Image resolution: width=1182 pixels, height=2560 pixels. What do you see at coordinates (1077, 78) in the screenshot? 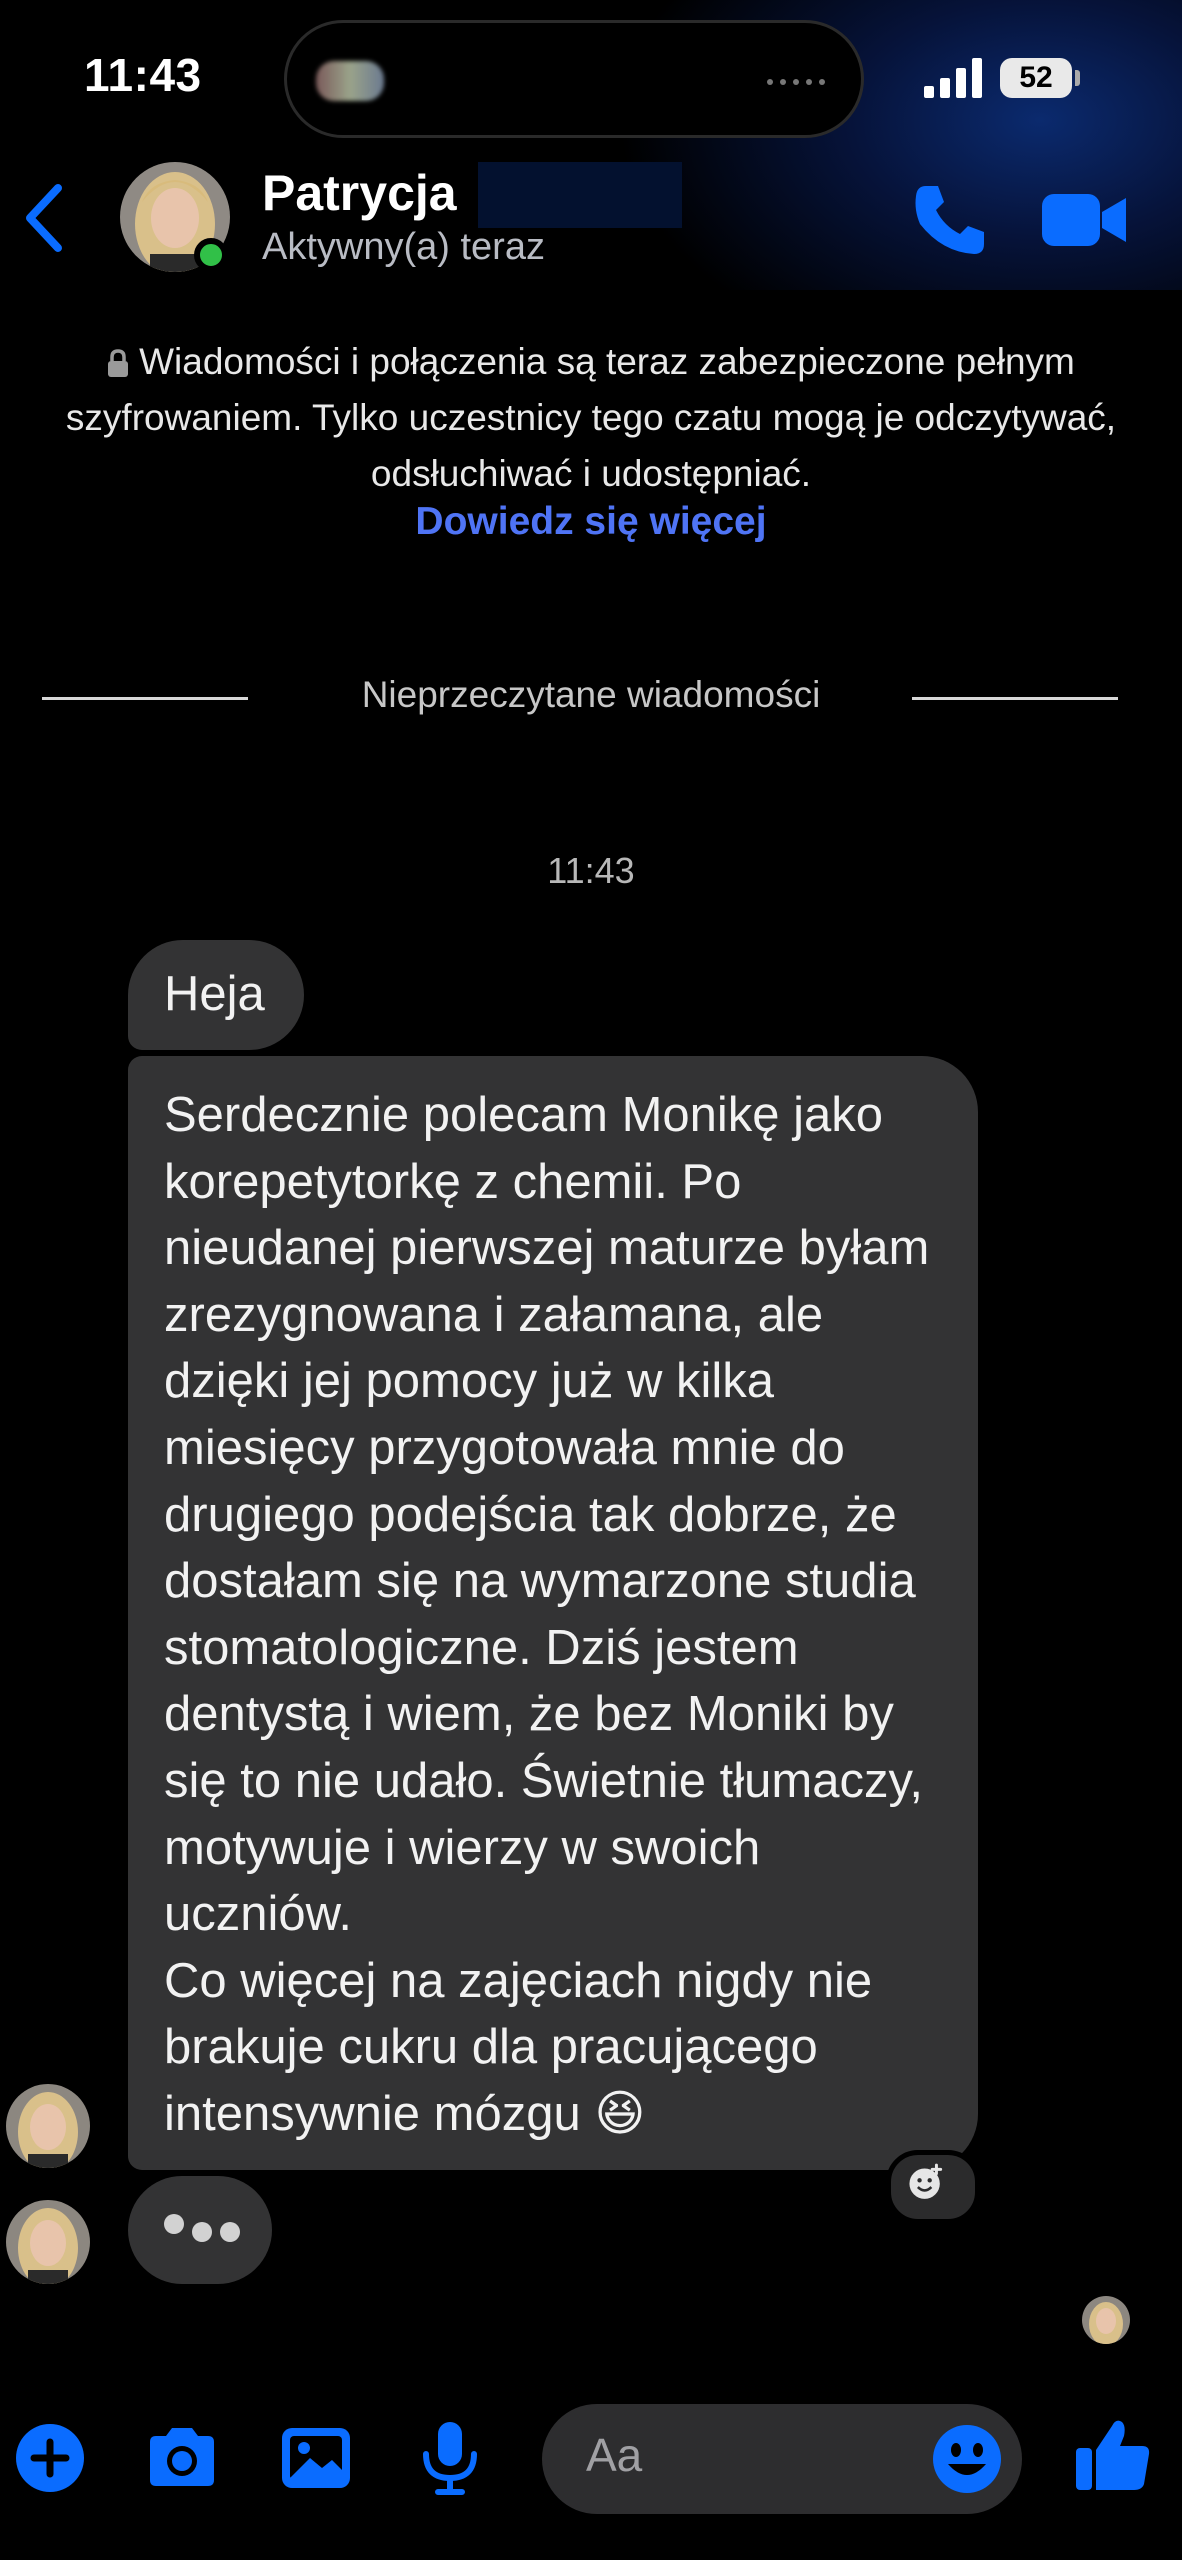
I see `battery-cap` at bounding box center [1077, 78].